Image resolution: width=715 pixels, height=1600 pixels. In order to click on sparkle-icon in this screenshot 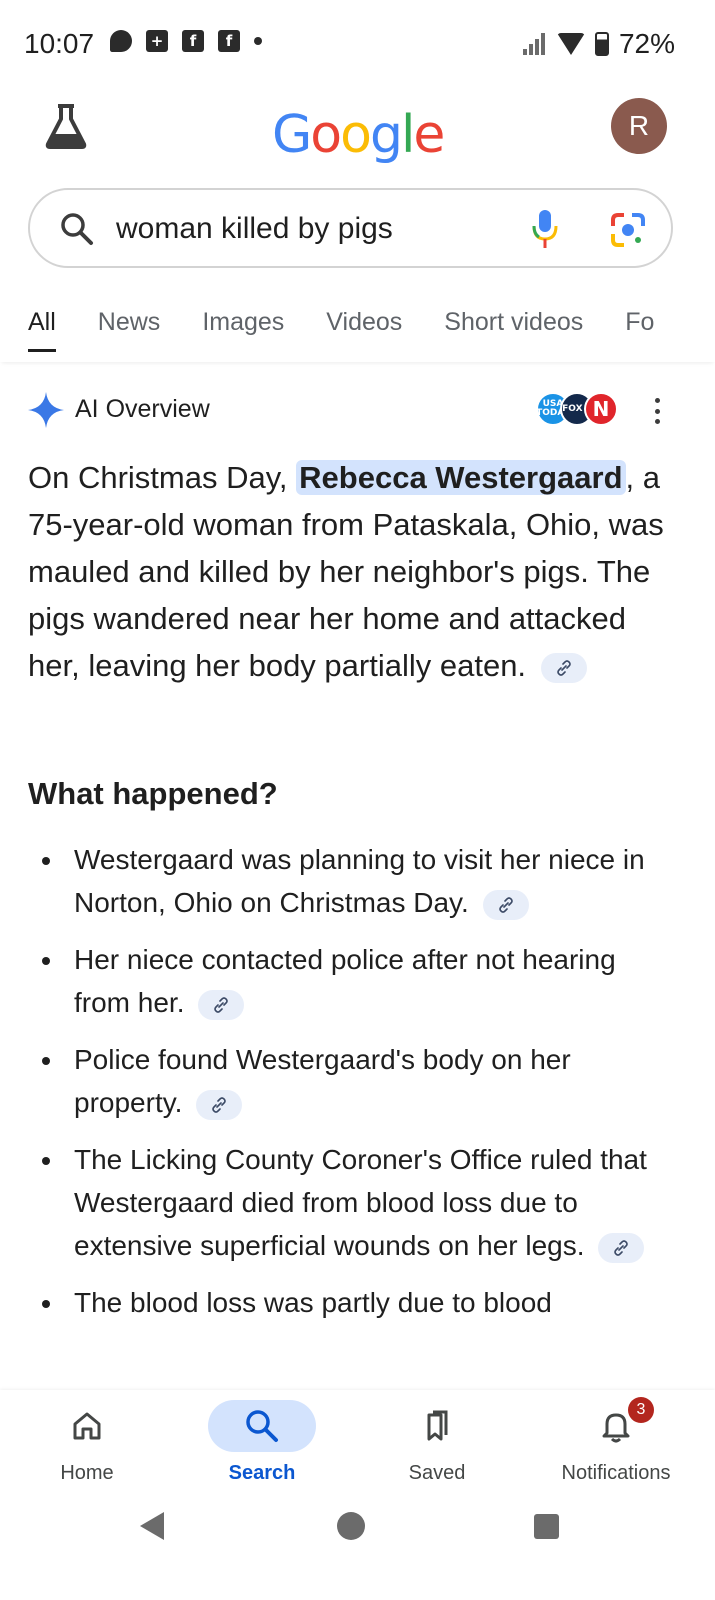, I will do `click(46, 412)`.